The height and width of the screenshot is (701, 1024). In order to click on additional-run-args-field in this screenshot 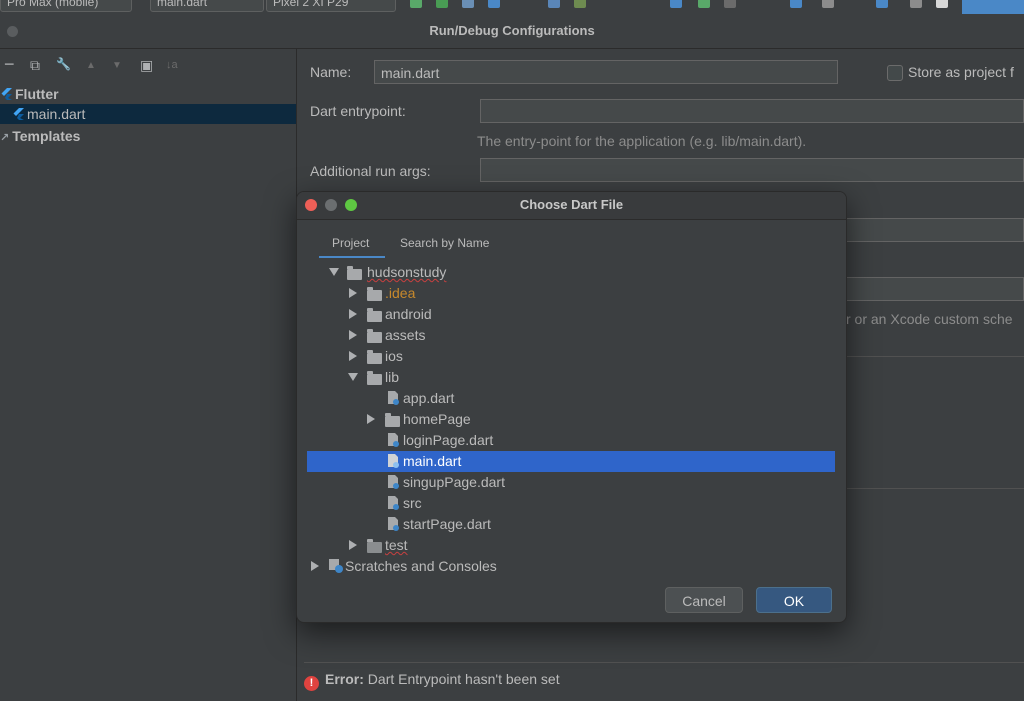, I will do `click(752, 170)`.